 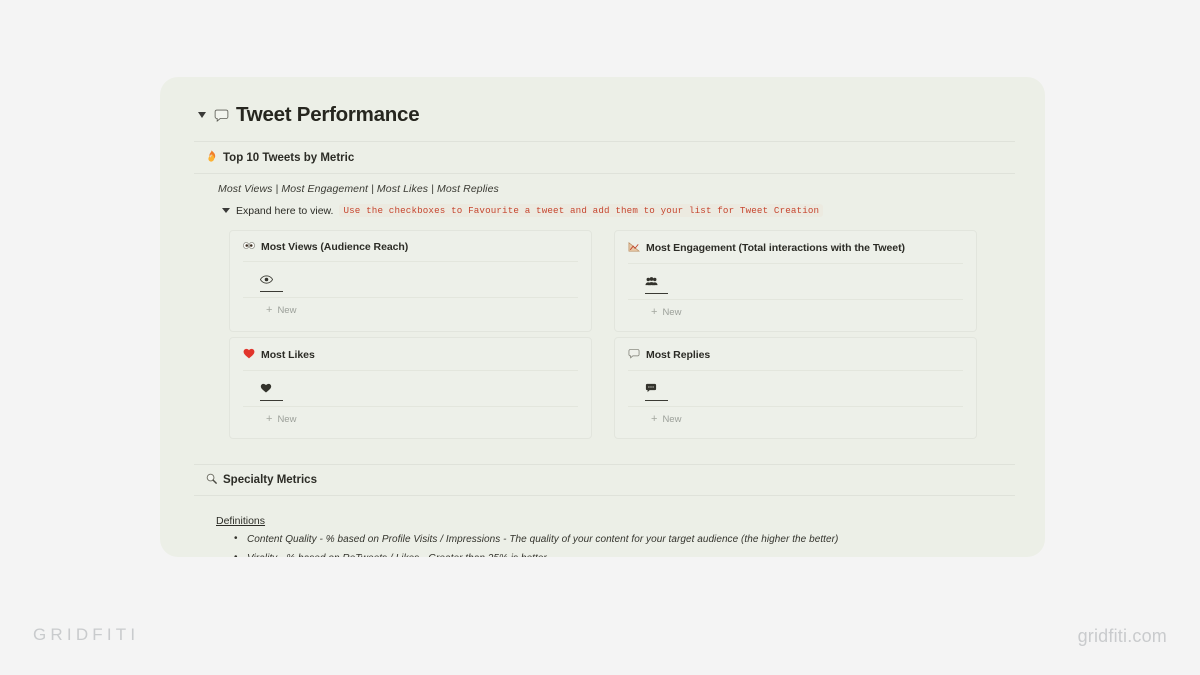 I want to click on chart-increasing-emoji-icon, so click(x=634, y=248).